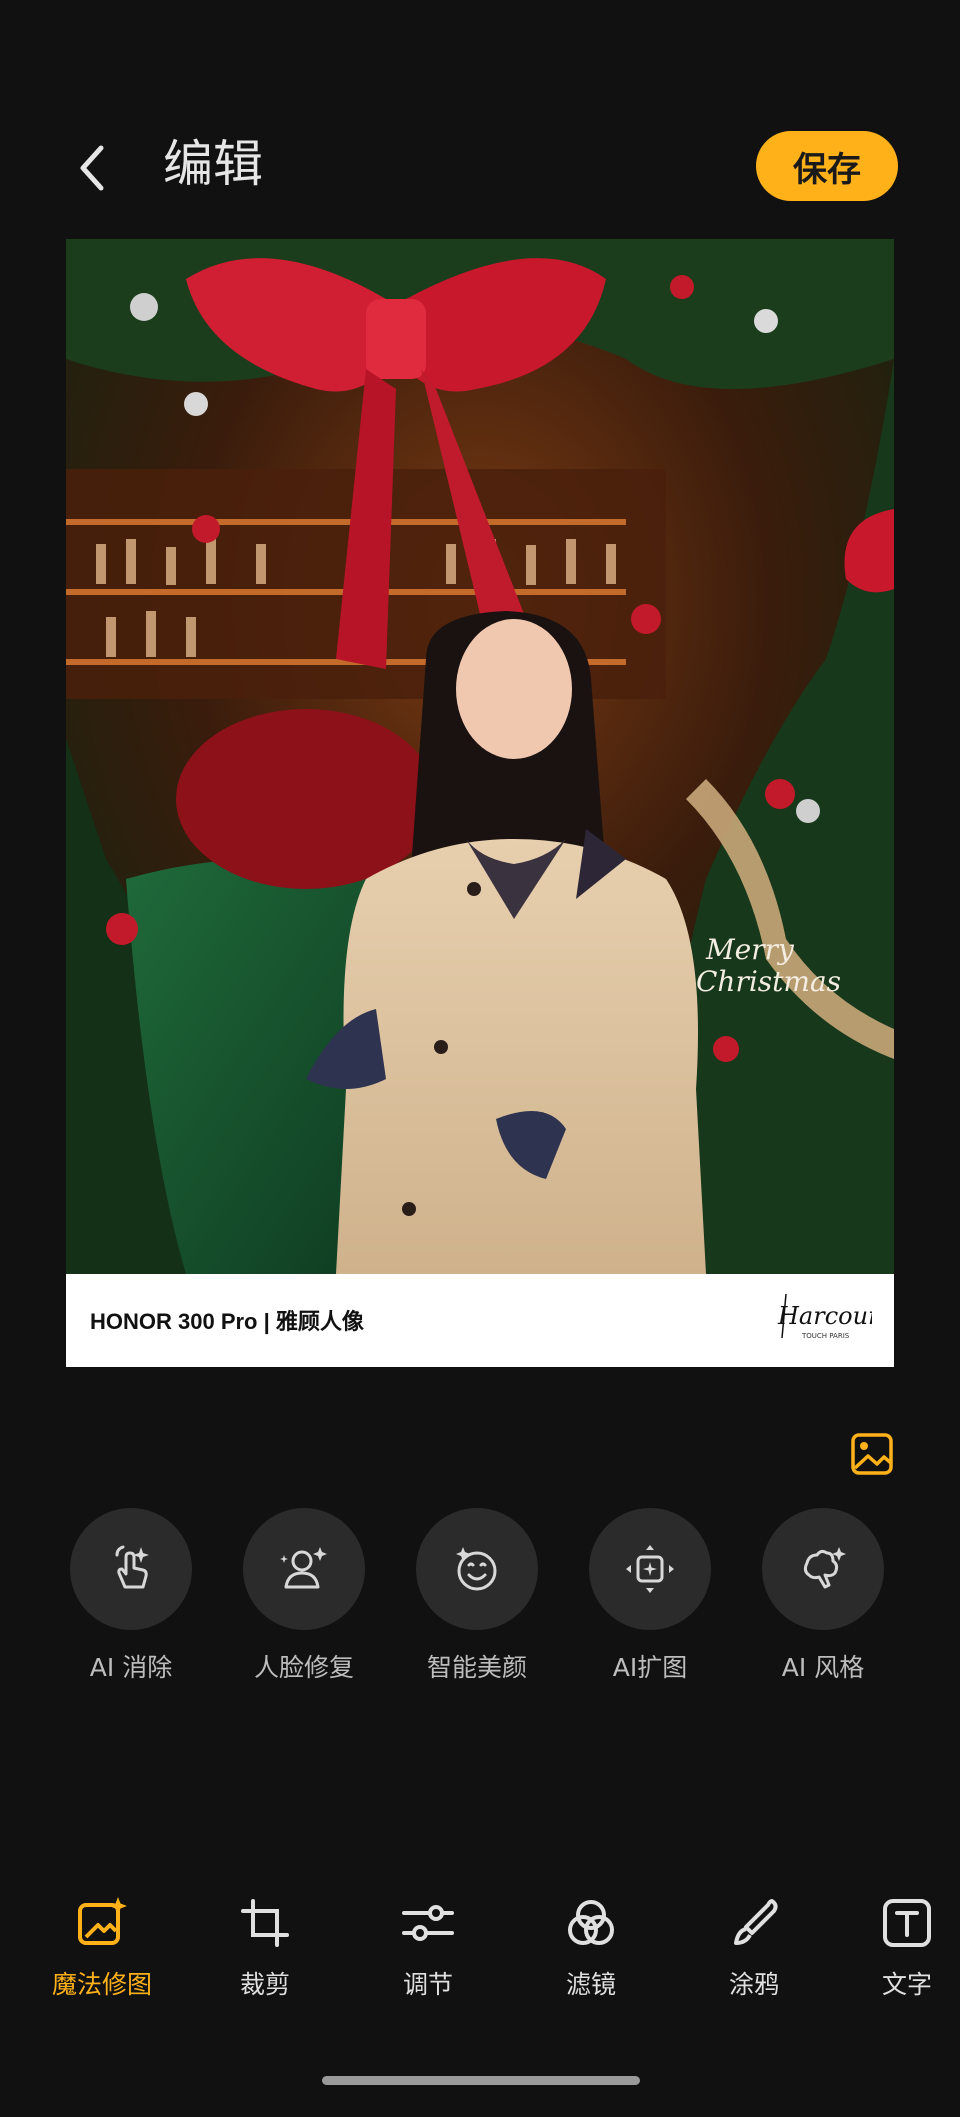 The height and width of the screenshot is (2117, 960). I want to click on crop-icon, so click(265, 1923).